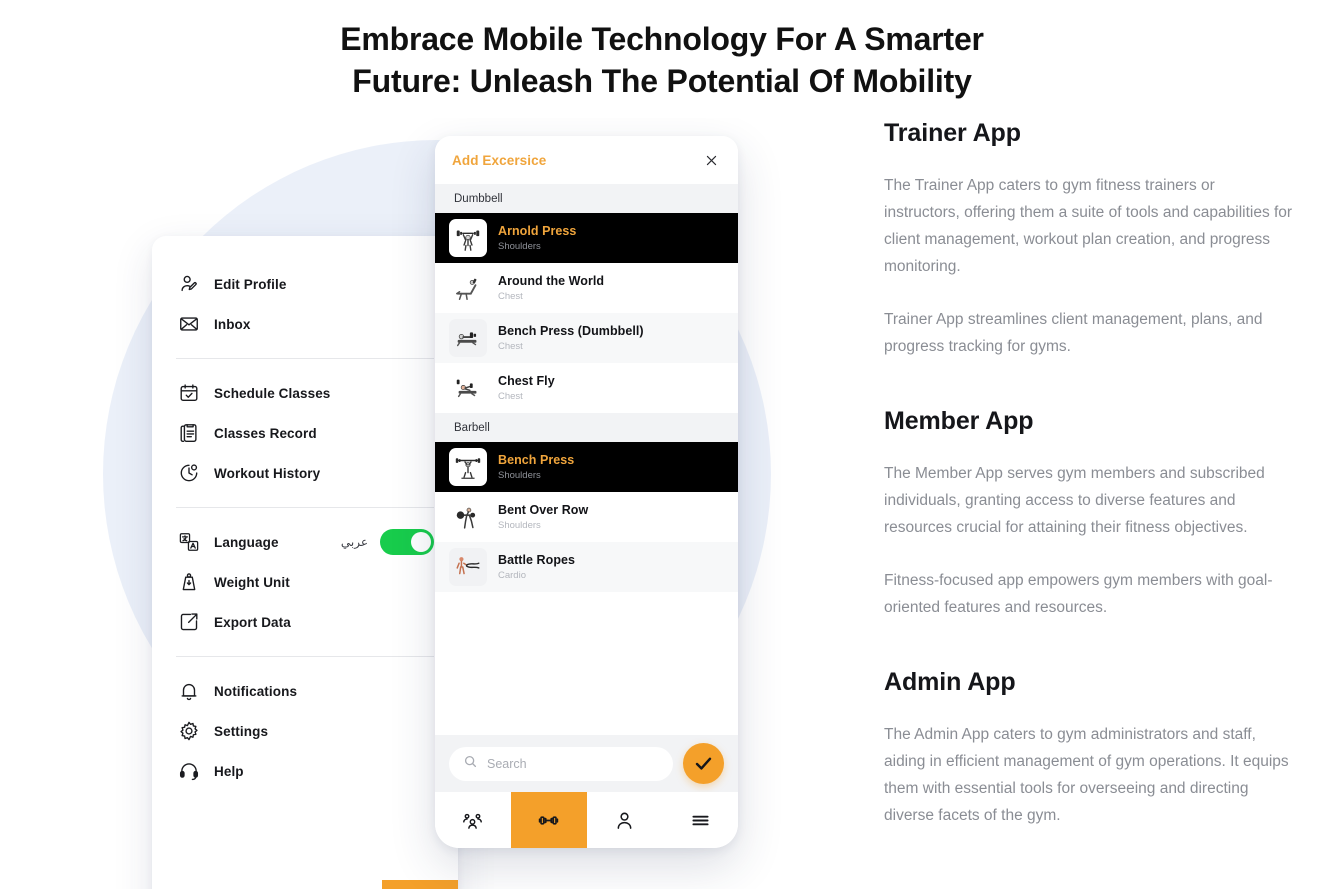 This screenshot has height=889, width=1324. I want to click on exercise-row-text: Arnold Press Shoulders, so click(537, 238).